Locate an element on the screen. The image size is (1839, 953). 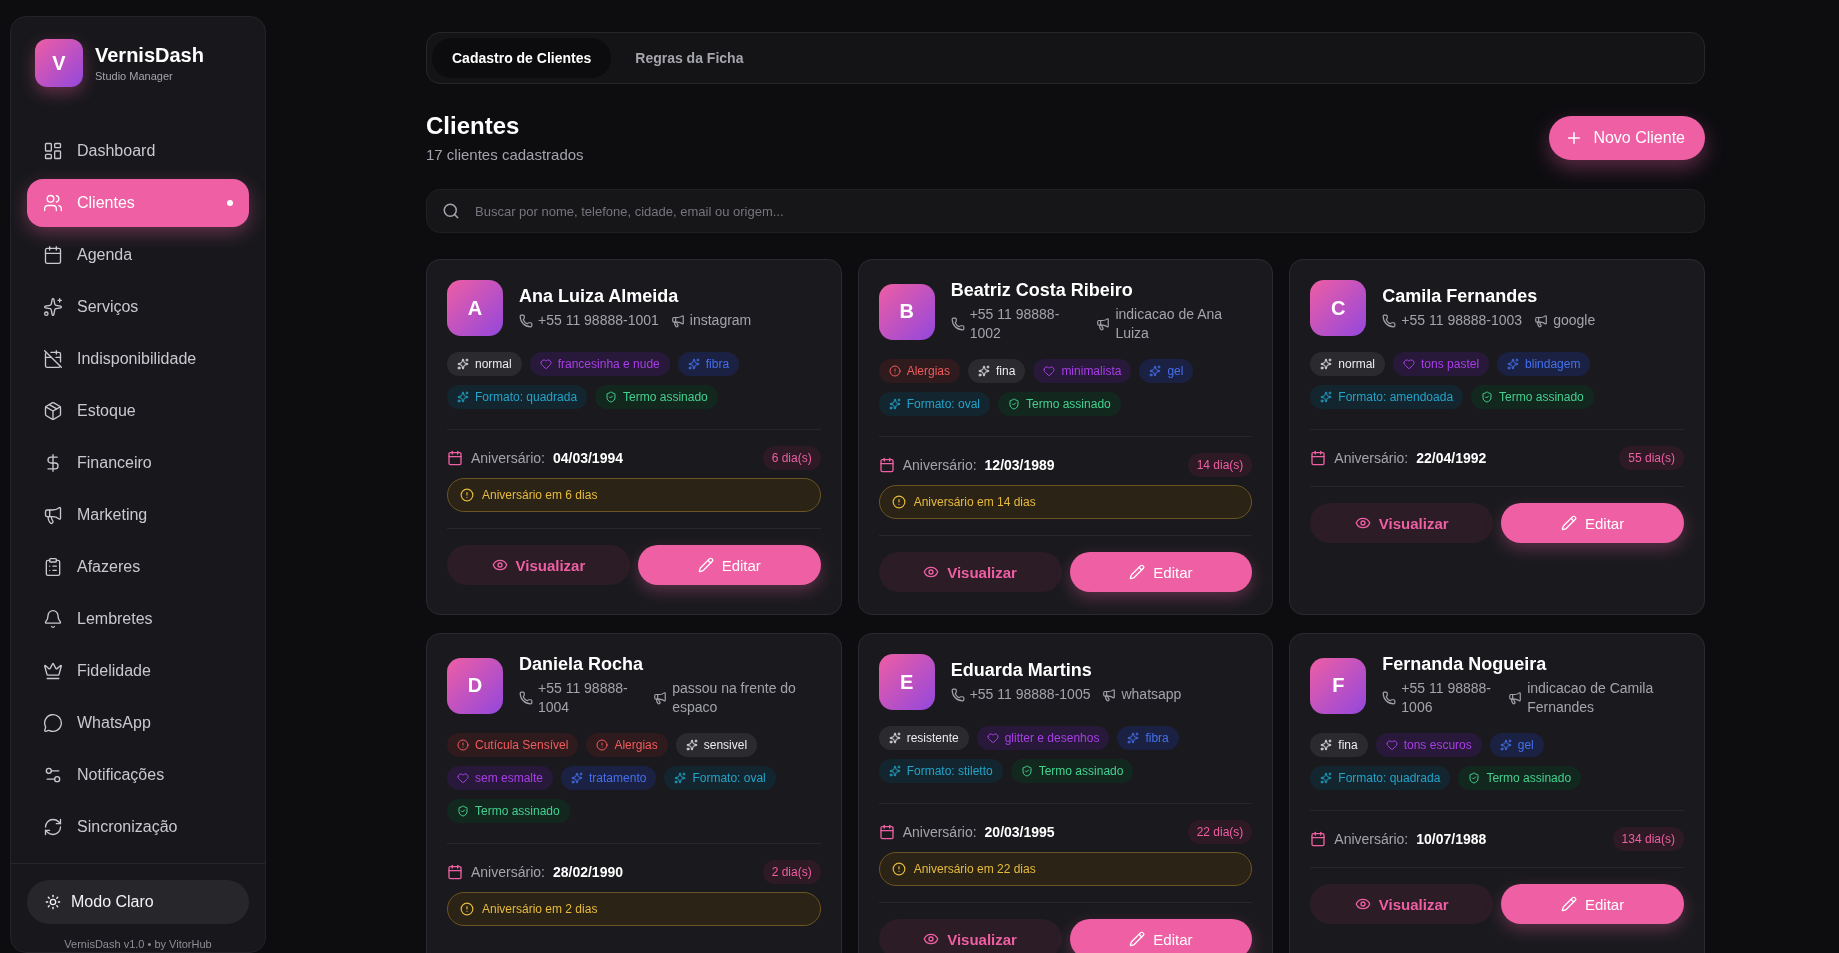
avatar: B is located at coordinates (906, 311).